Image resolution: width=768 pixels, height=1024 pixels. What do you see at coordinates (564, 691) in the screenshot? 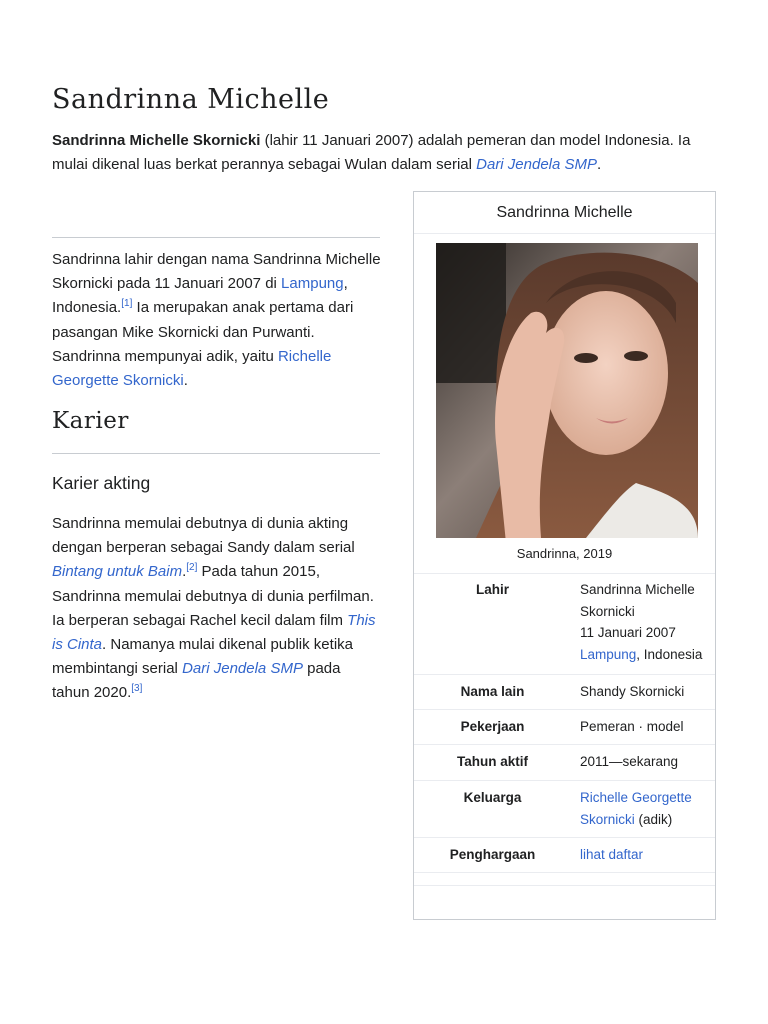
I see `infobox-row-alias: Nama lain Shandy Skornicki` at bounding box center [564, 691].